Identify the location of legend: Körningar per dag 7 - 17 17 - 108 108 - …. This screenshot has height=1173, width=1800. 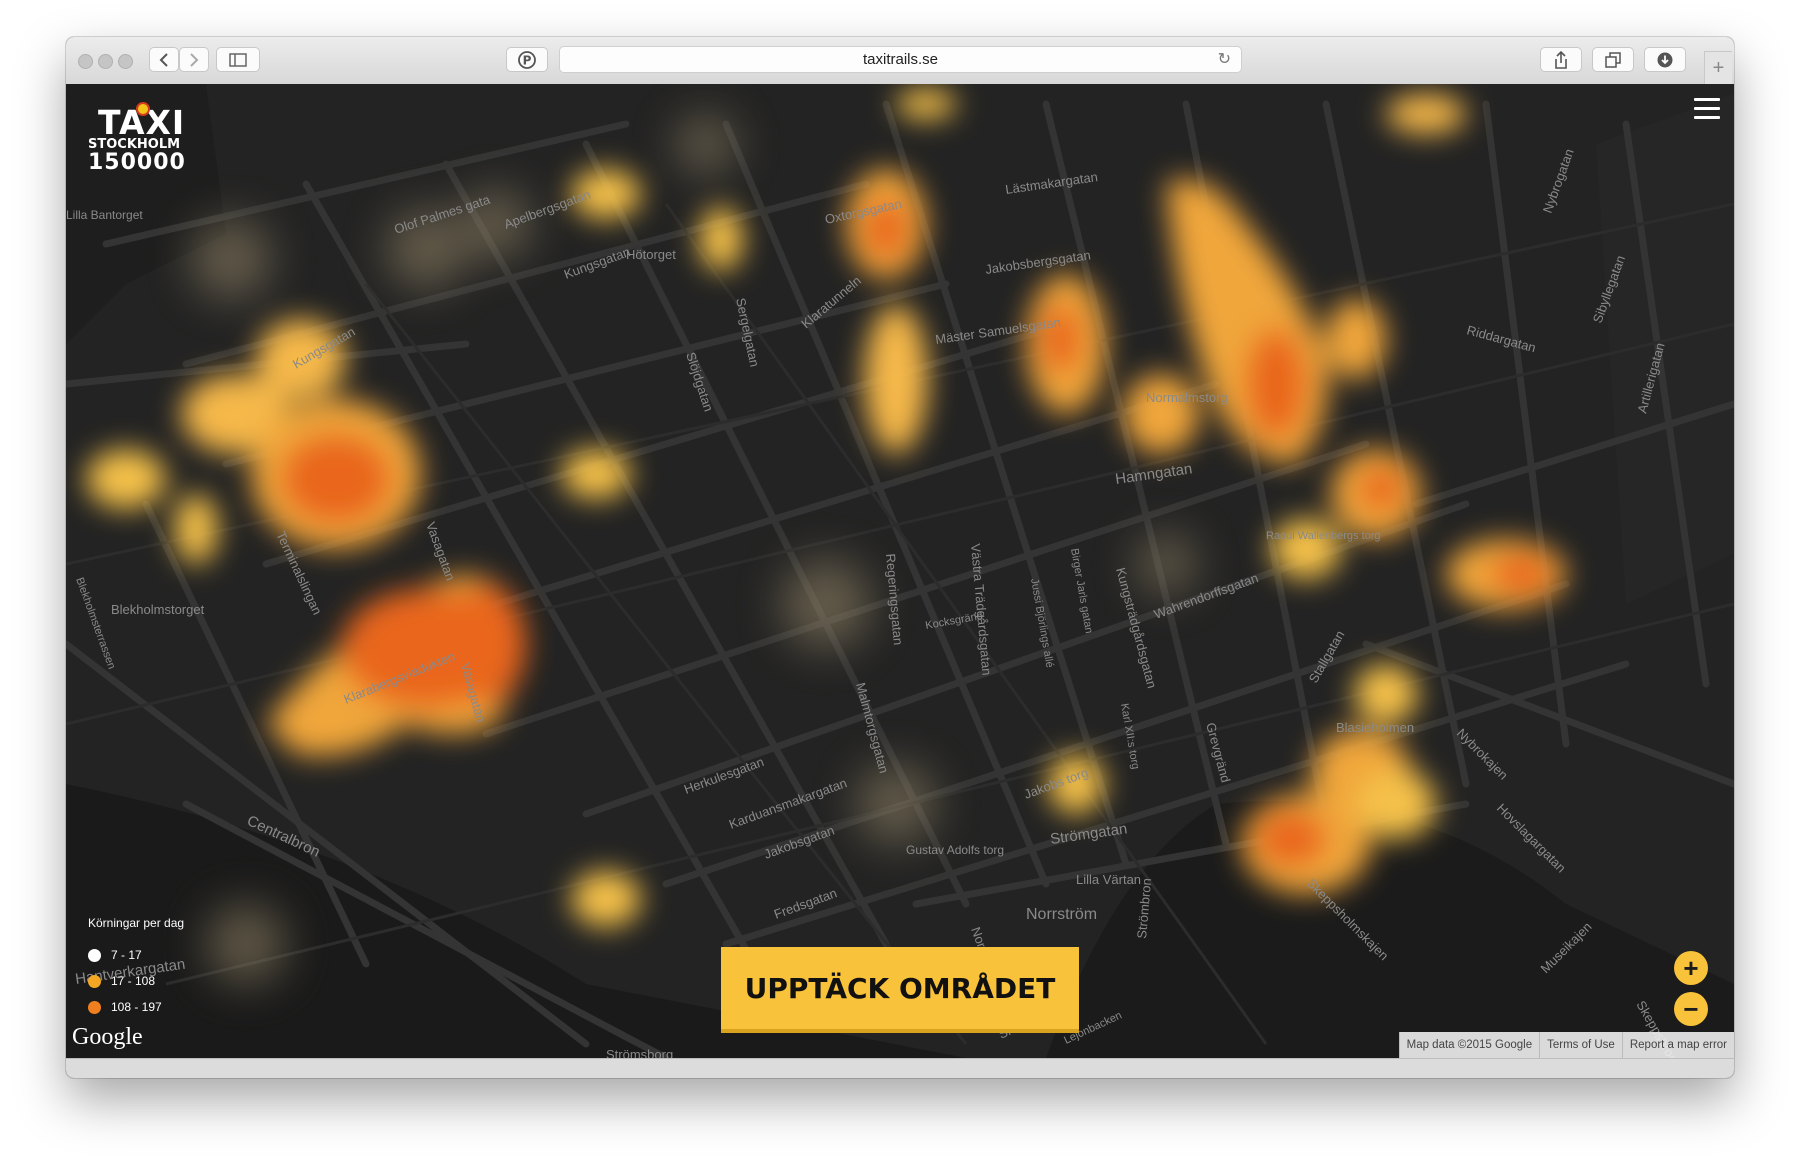
(136, 968).